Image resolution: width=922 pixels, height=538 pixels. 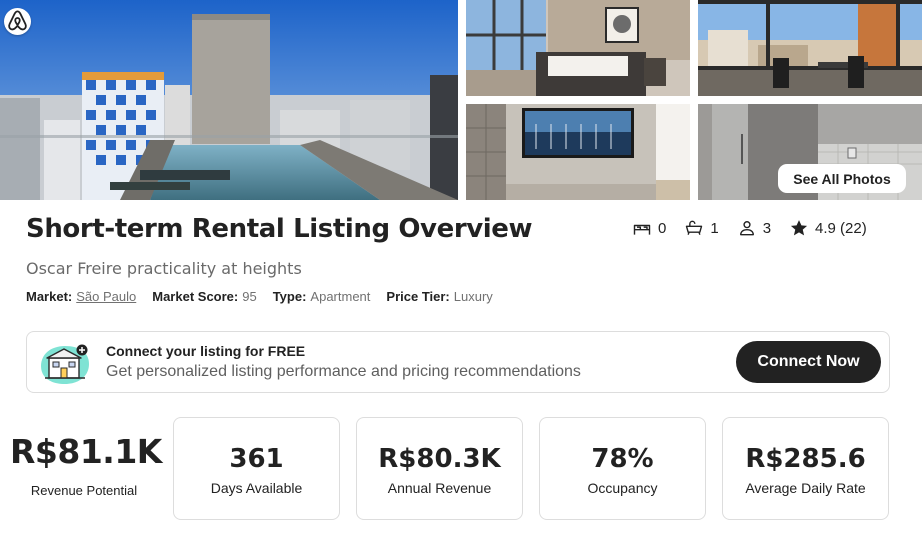 I want to click on fact-type: Type: Apartment, so click(x=322, y=296).